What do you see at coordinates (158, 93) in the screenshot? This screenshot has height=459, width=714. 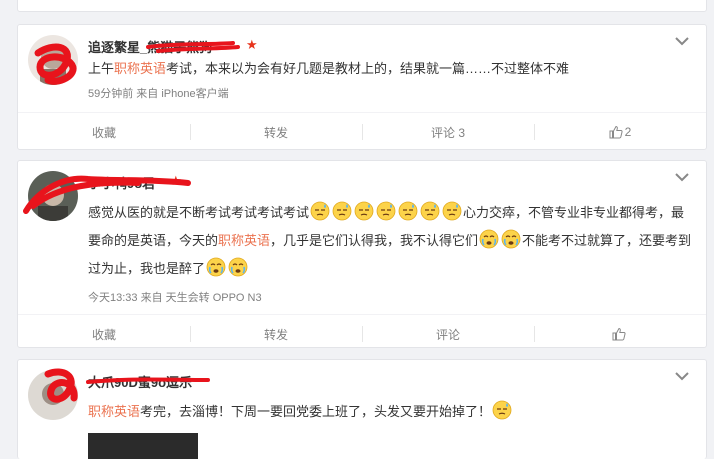 I see `post-meta: 59分钟前 来自 iPhone客户端` at bounding box center [158, 93].